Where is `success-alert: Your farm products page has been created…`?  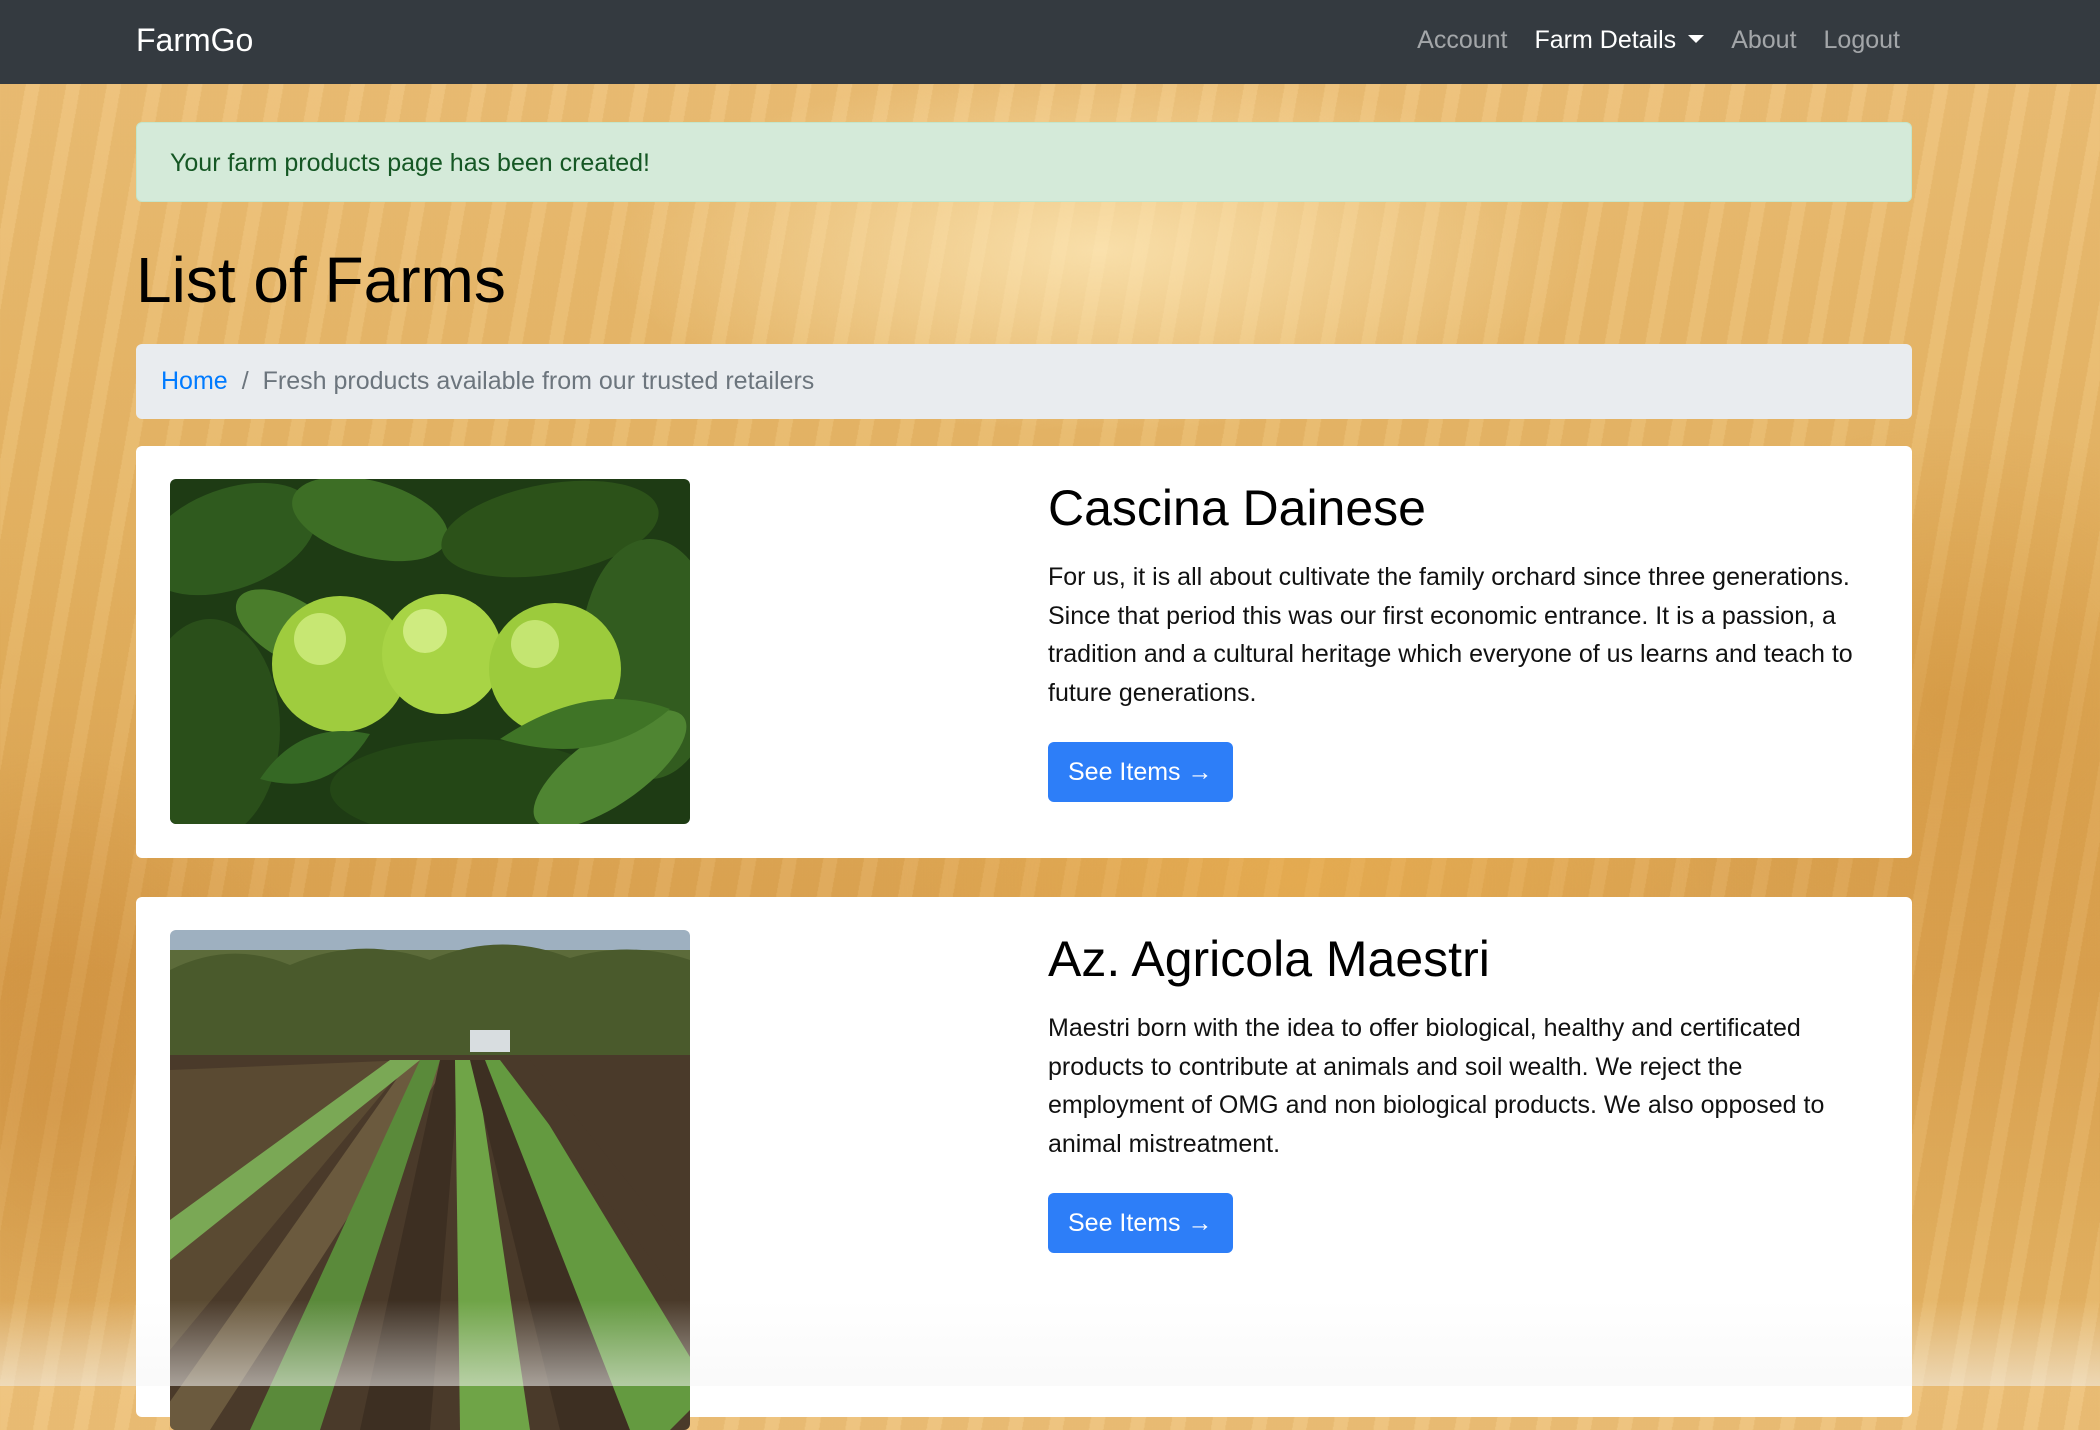
success-alert: Your farm products page has been created… is located at coordinates (1024, 162).